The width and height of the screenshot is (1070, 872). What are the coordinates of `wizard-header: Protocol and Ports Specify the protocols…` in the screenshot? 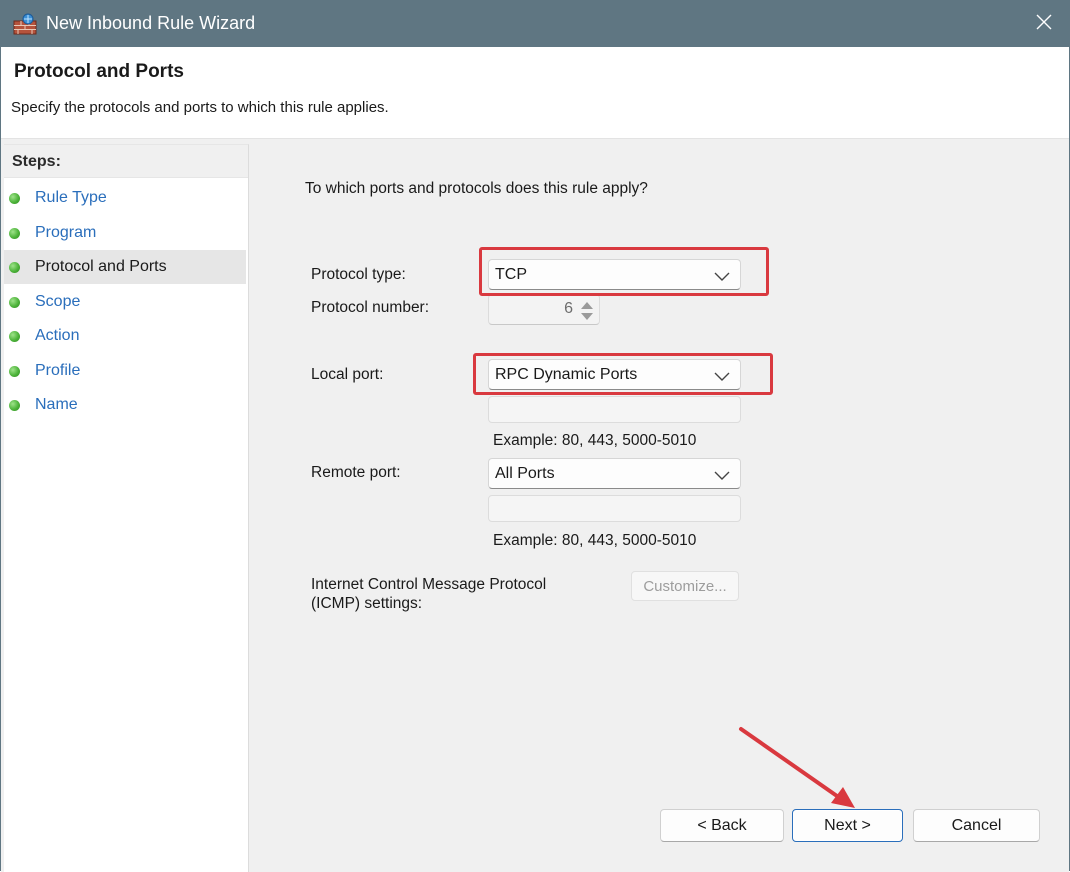 It's located at (535, 93).